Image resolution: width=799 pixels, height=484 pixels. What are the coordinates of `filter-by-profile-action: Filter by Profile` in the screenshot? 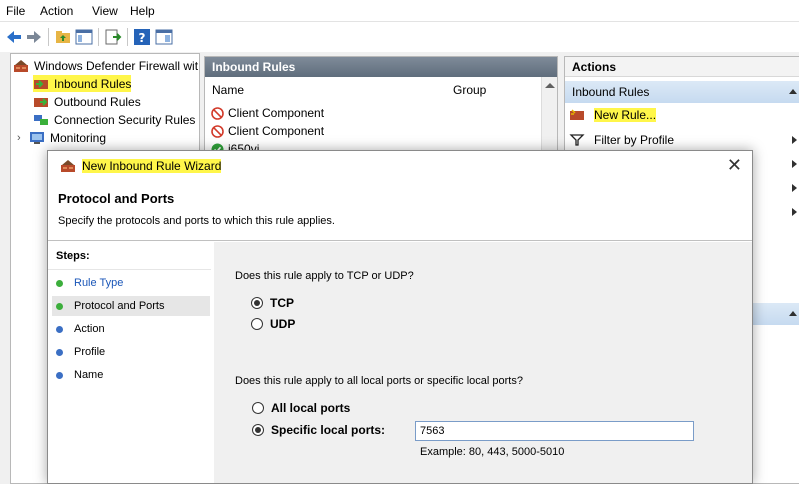 It's located at (621, 140).